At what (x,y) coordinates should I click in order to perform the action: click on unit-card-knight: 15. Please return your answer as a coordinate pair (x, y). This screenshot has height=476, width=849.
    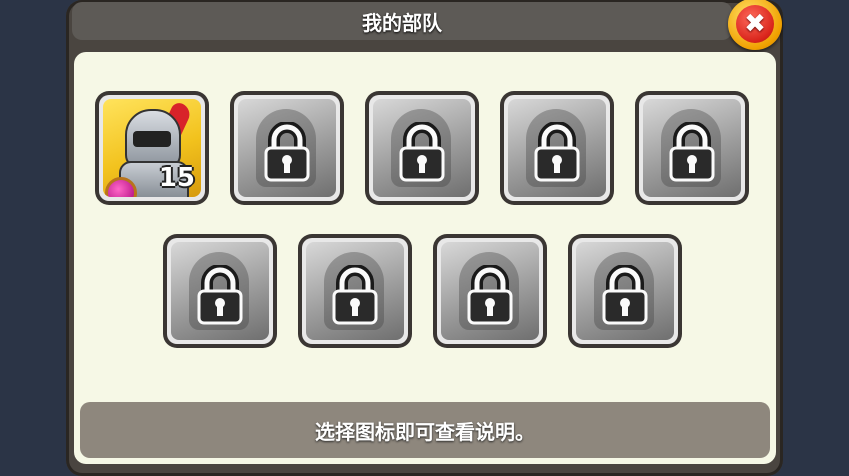
    Looking at the image, I should click on (152, 148).